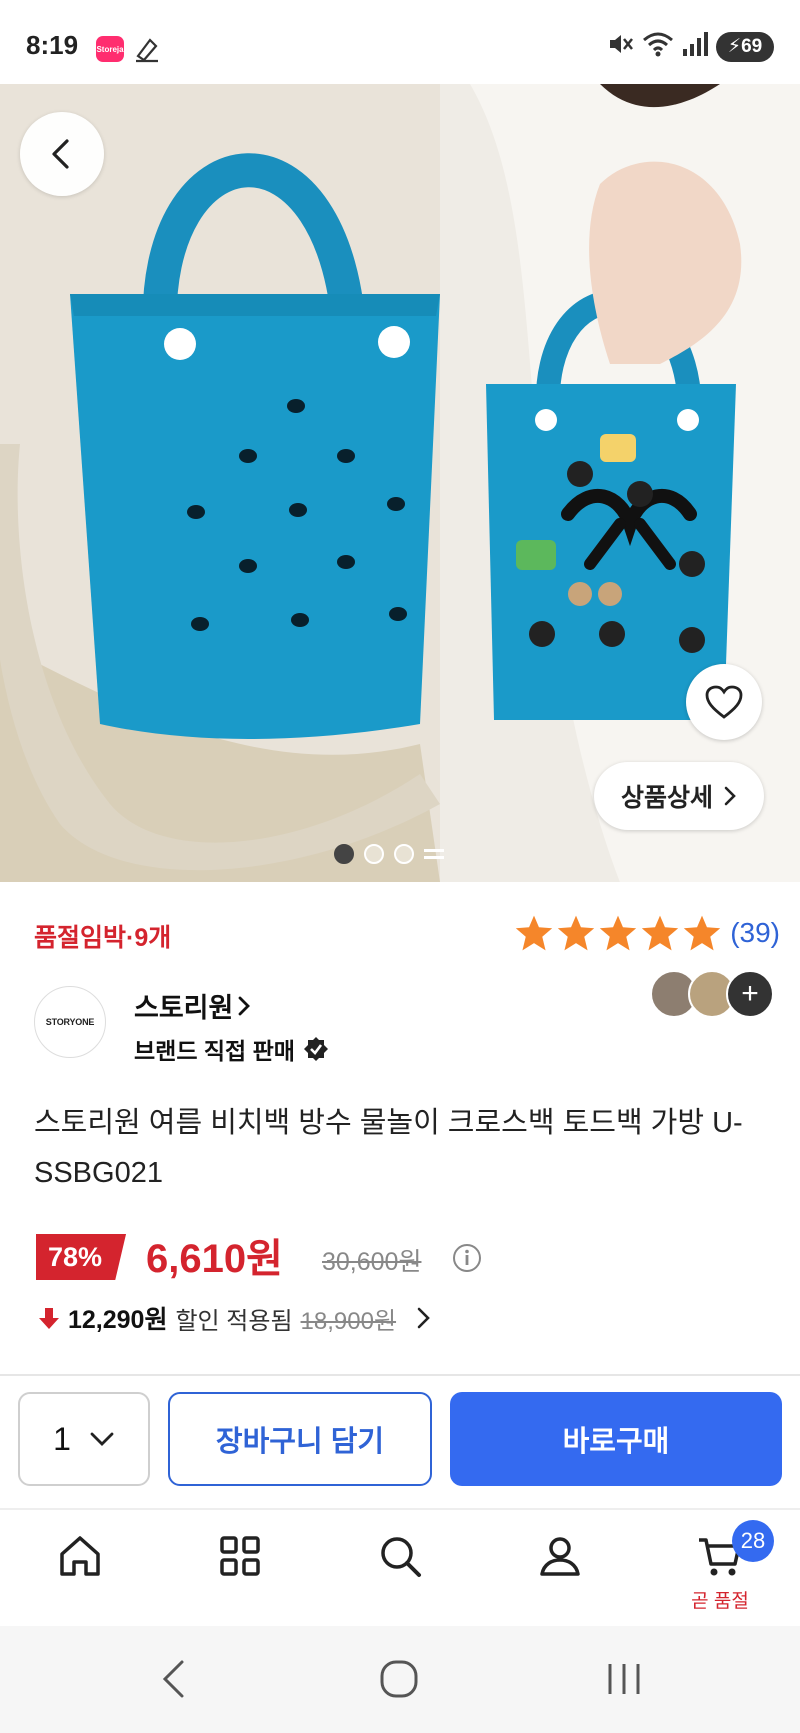  Describe the element at coordinates (401, 1557) in the screenshot. I see `search-icon` at that location.